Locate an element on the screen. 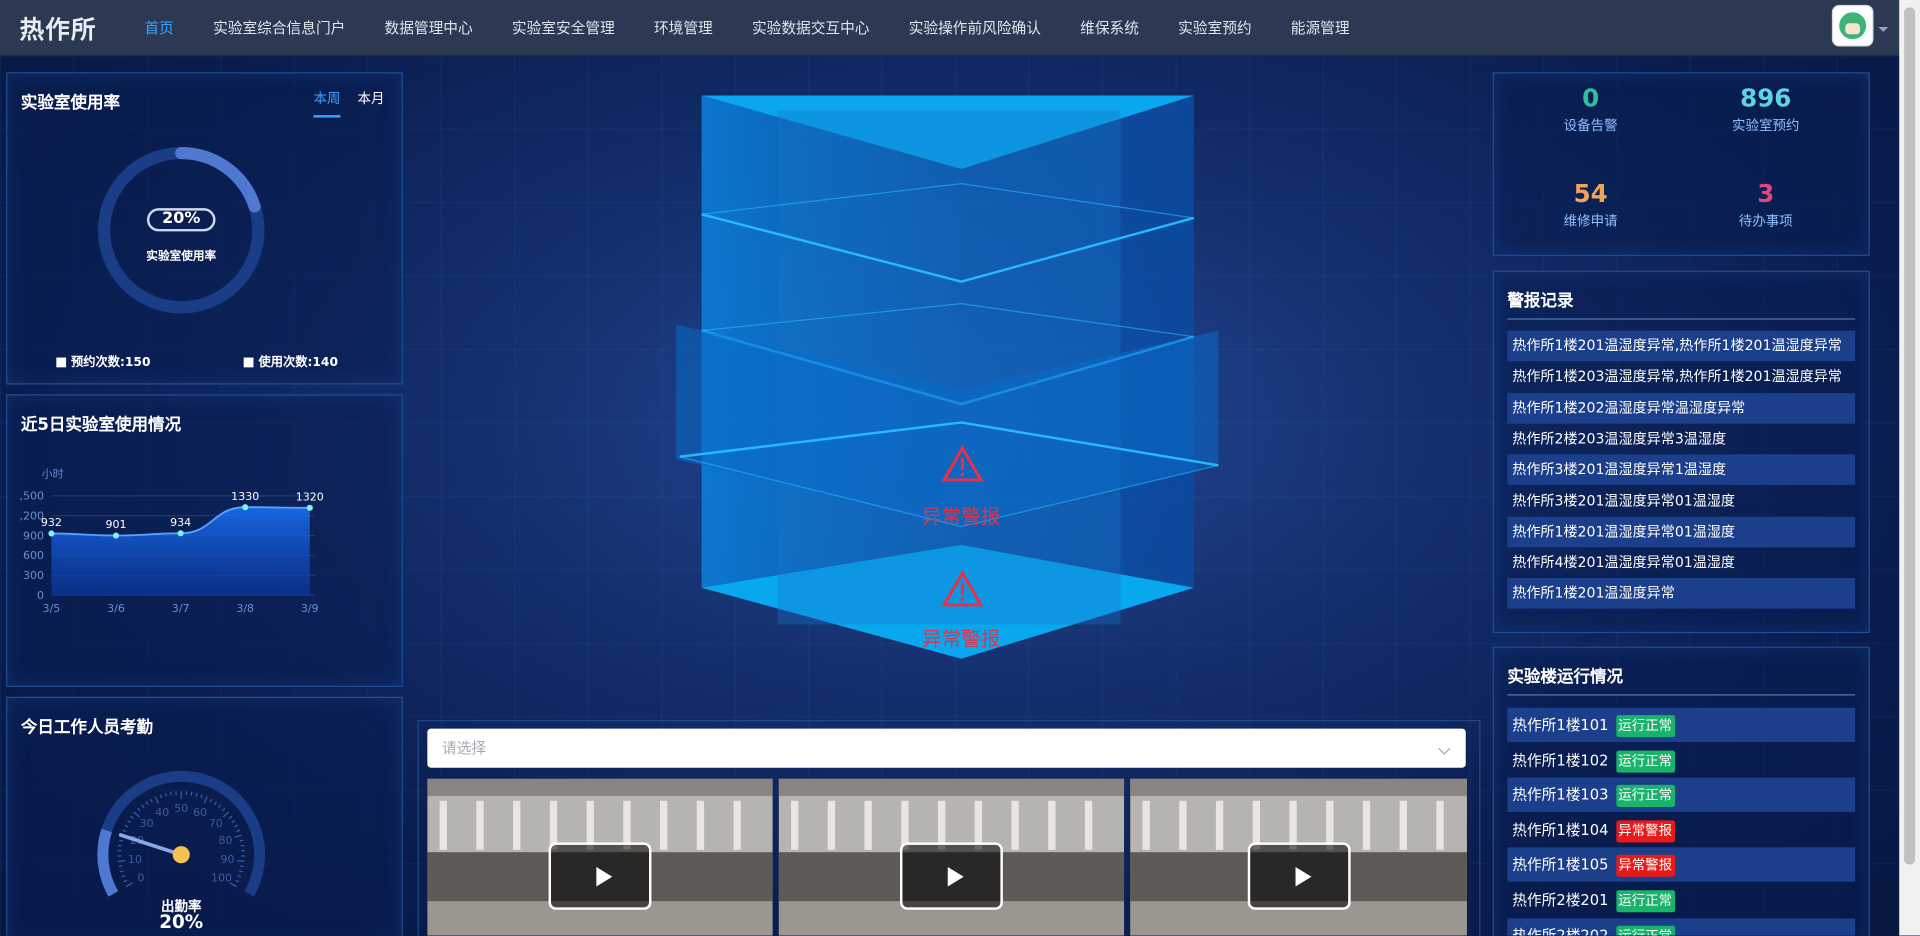  legend-used-swatch is located at coordinates (248, 362).